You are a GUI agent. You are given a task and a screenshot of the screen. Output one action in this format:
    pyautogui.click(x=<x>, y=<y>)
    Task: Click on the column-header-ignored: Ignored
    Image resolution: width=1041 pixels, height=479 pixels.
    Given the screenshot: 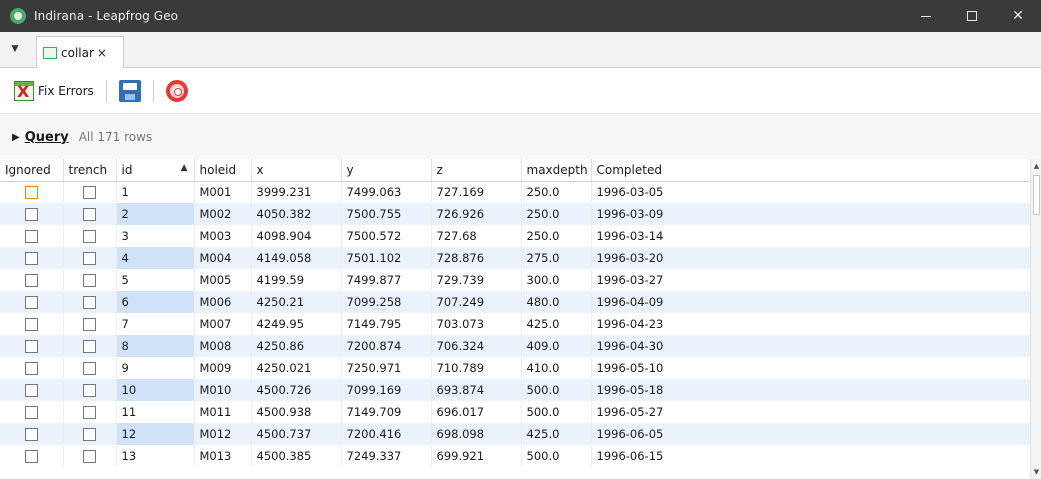 What is the action you would take?
    pyautogui.click(x=32, y=170)
    